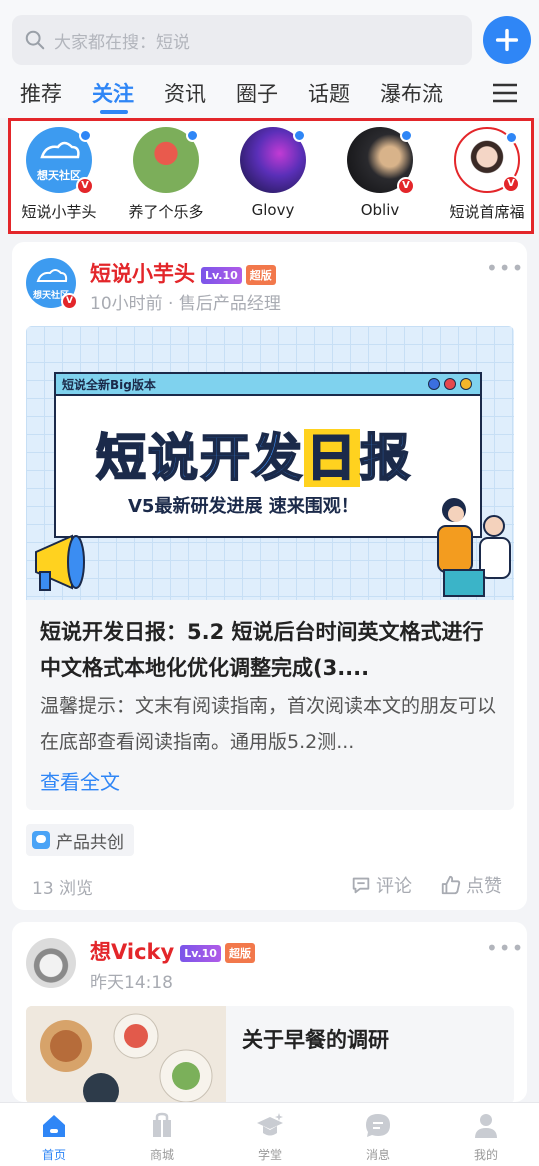  What do you see at coordinates (161, 1155) in the screenshot?
I see `nav-label: 商城` at bounding box center [161, 1155].